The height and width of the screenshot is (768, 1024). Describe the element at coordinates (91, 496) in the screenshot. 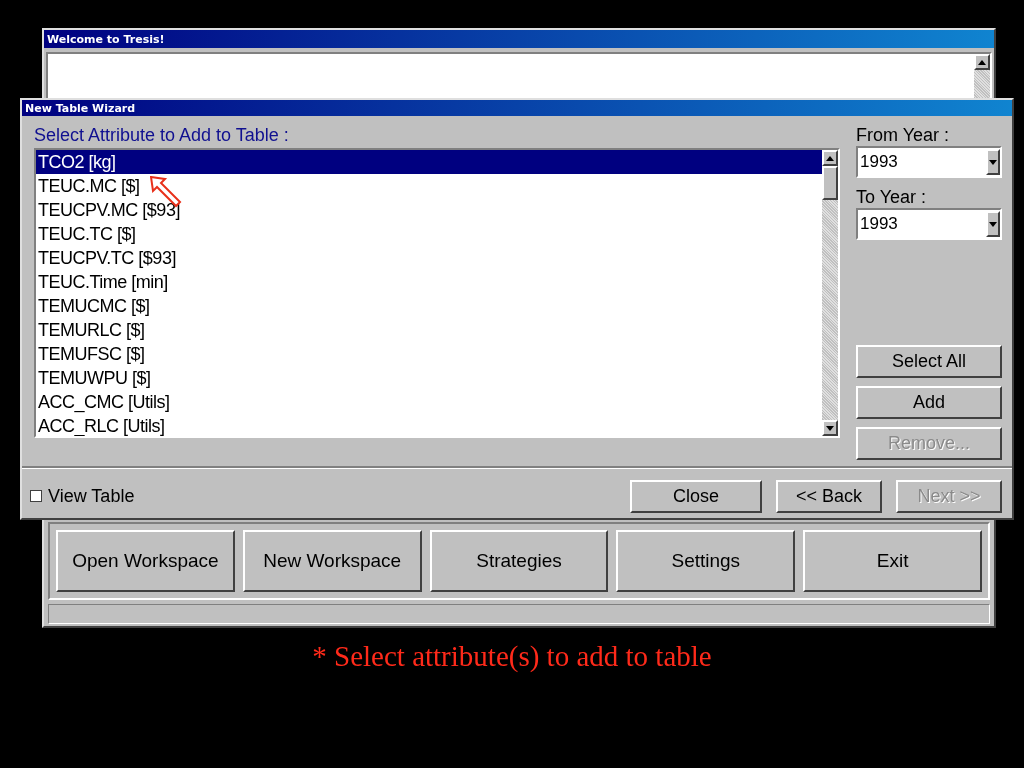

I see `checkbox-label: View Table` at that location.